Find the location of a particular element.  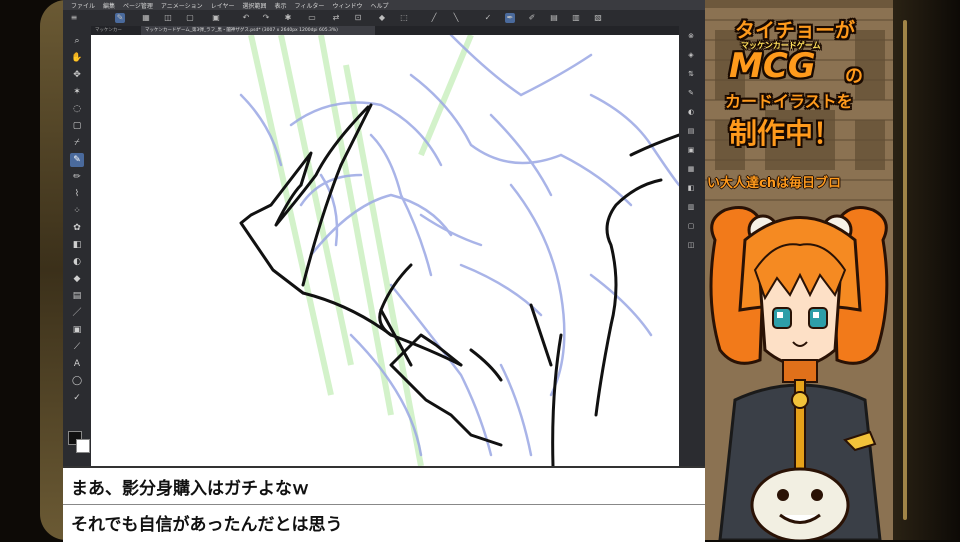

canvas-icon: ▭ is located at coordinates (312, 18).